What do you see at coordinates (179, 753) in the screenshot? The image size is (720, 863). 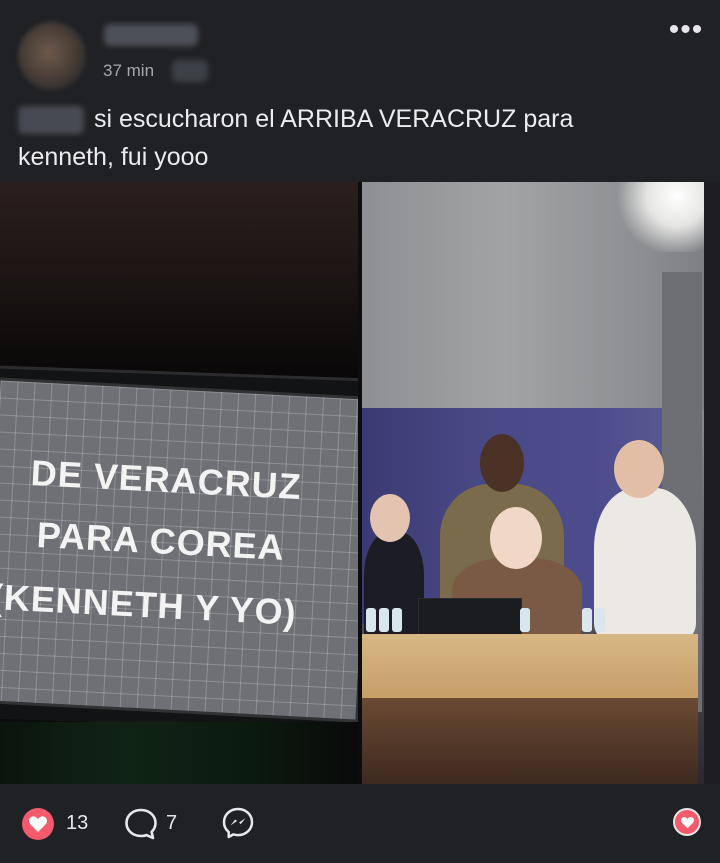 I see `photo-bottom` at bounding box center [179, 753].